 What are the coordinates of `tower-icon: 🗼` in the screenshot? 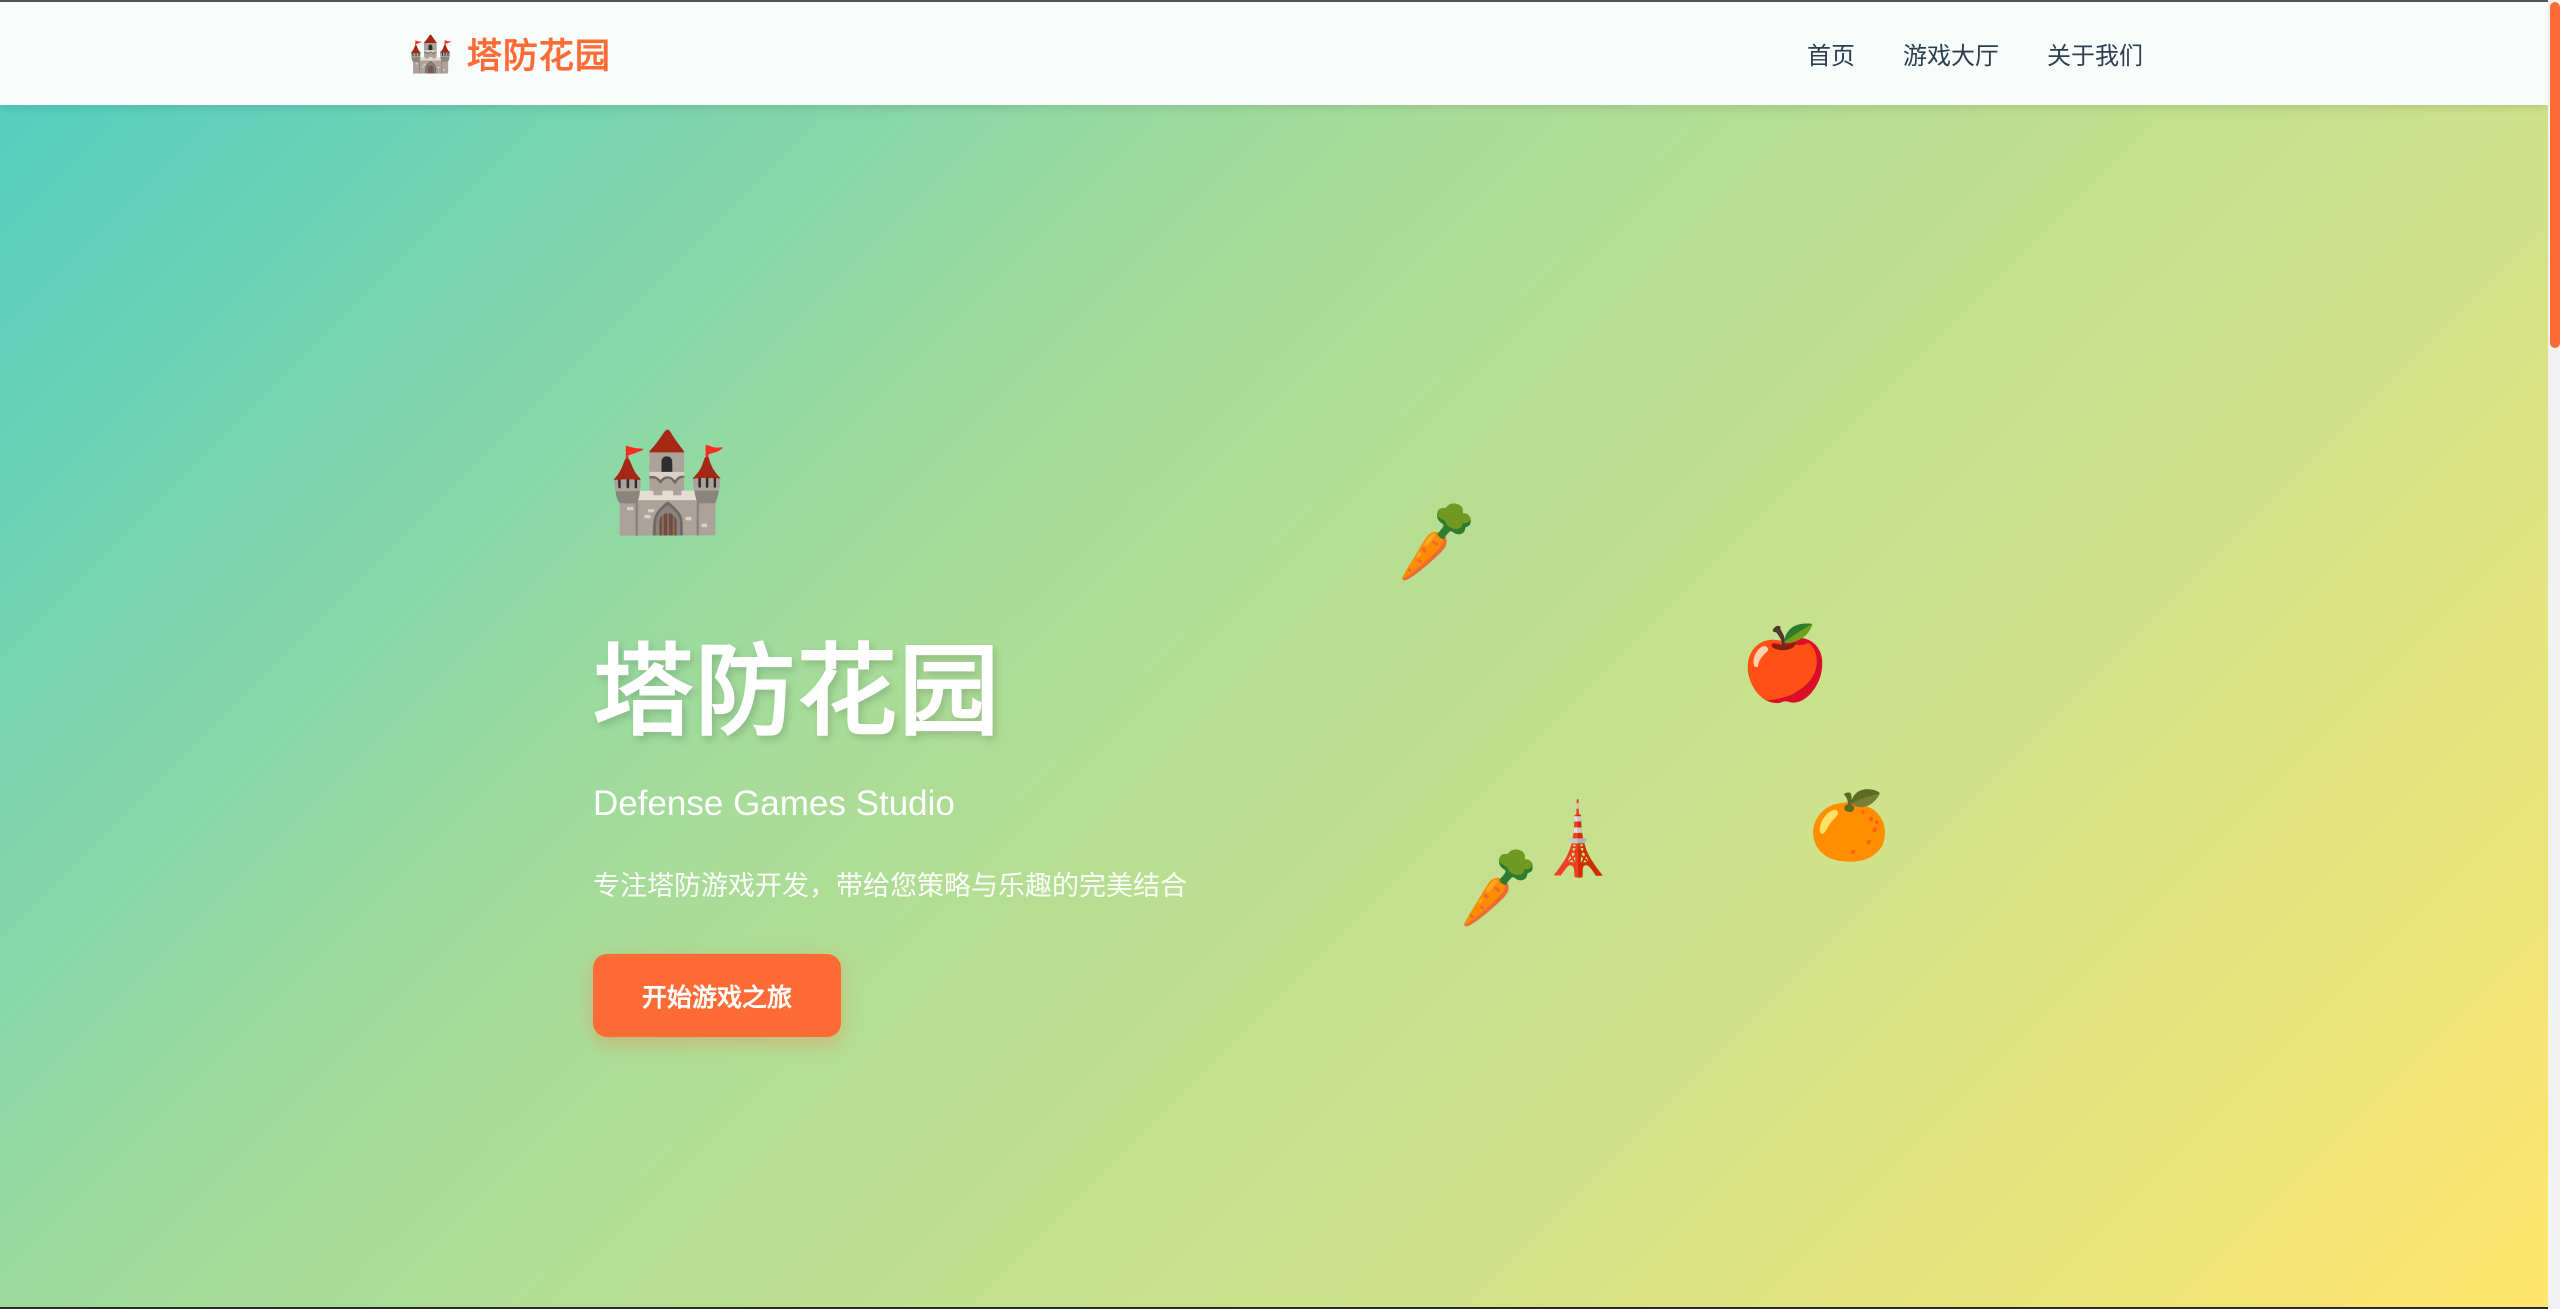 It's located at (1578, 839).